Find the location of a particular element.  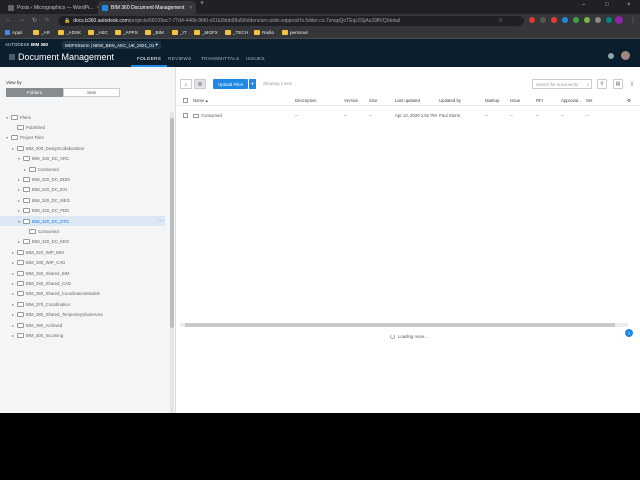

list-view-button: ≡ is located at coordinates (186, 84).